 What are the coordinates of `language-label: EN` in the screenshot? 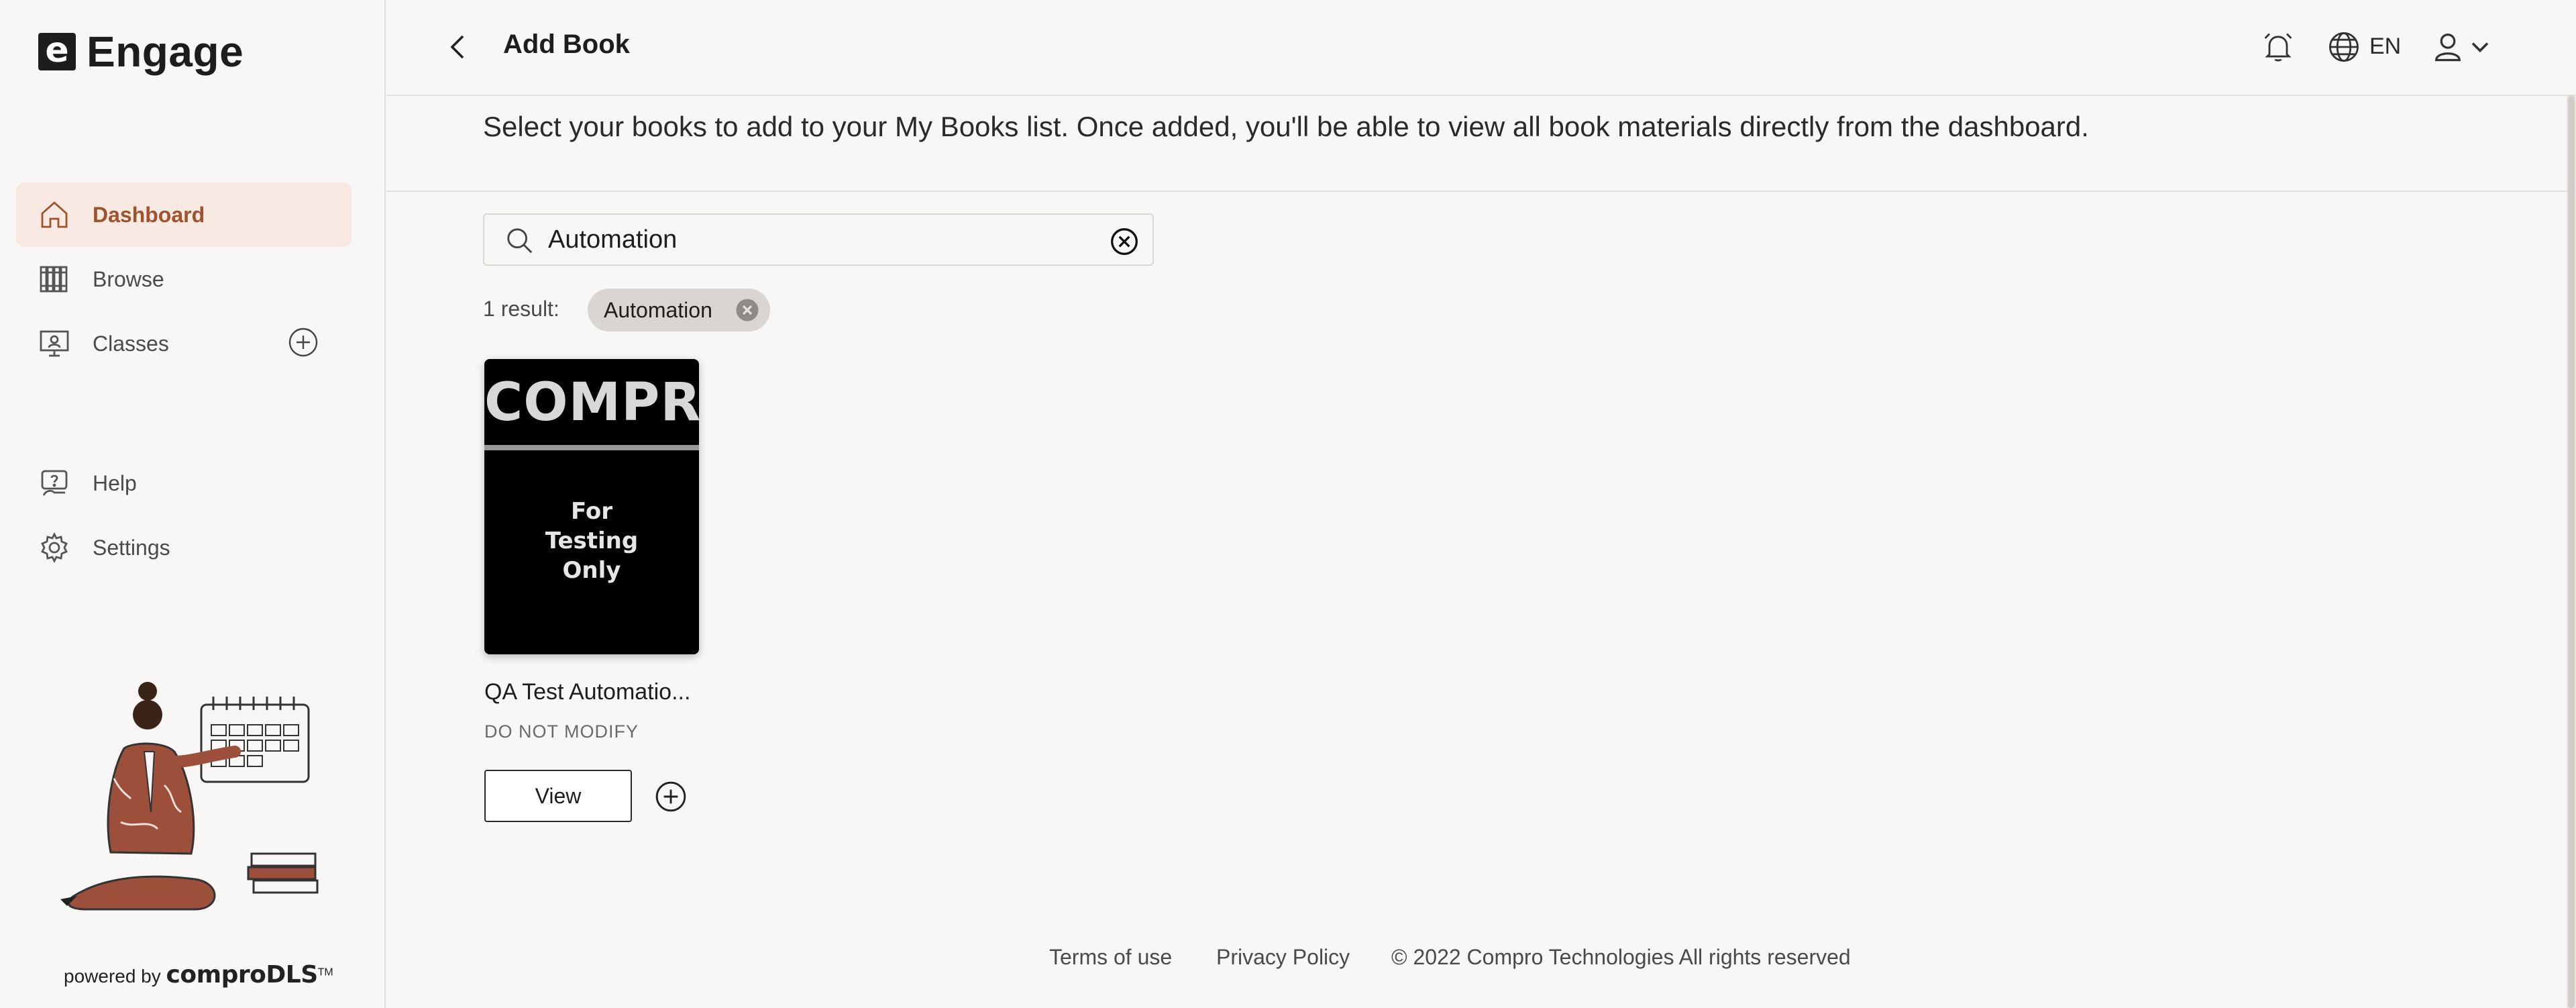 It's located at (2385, 47).